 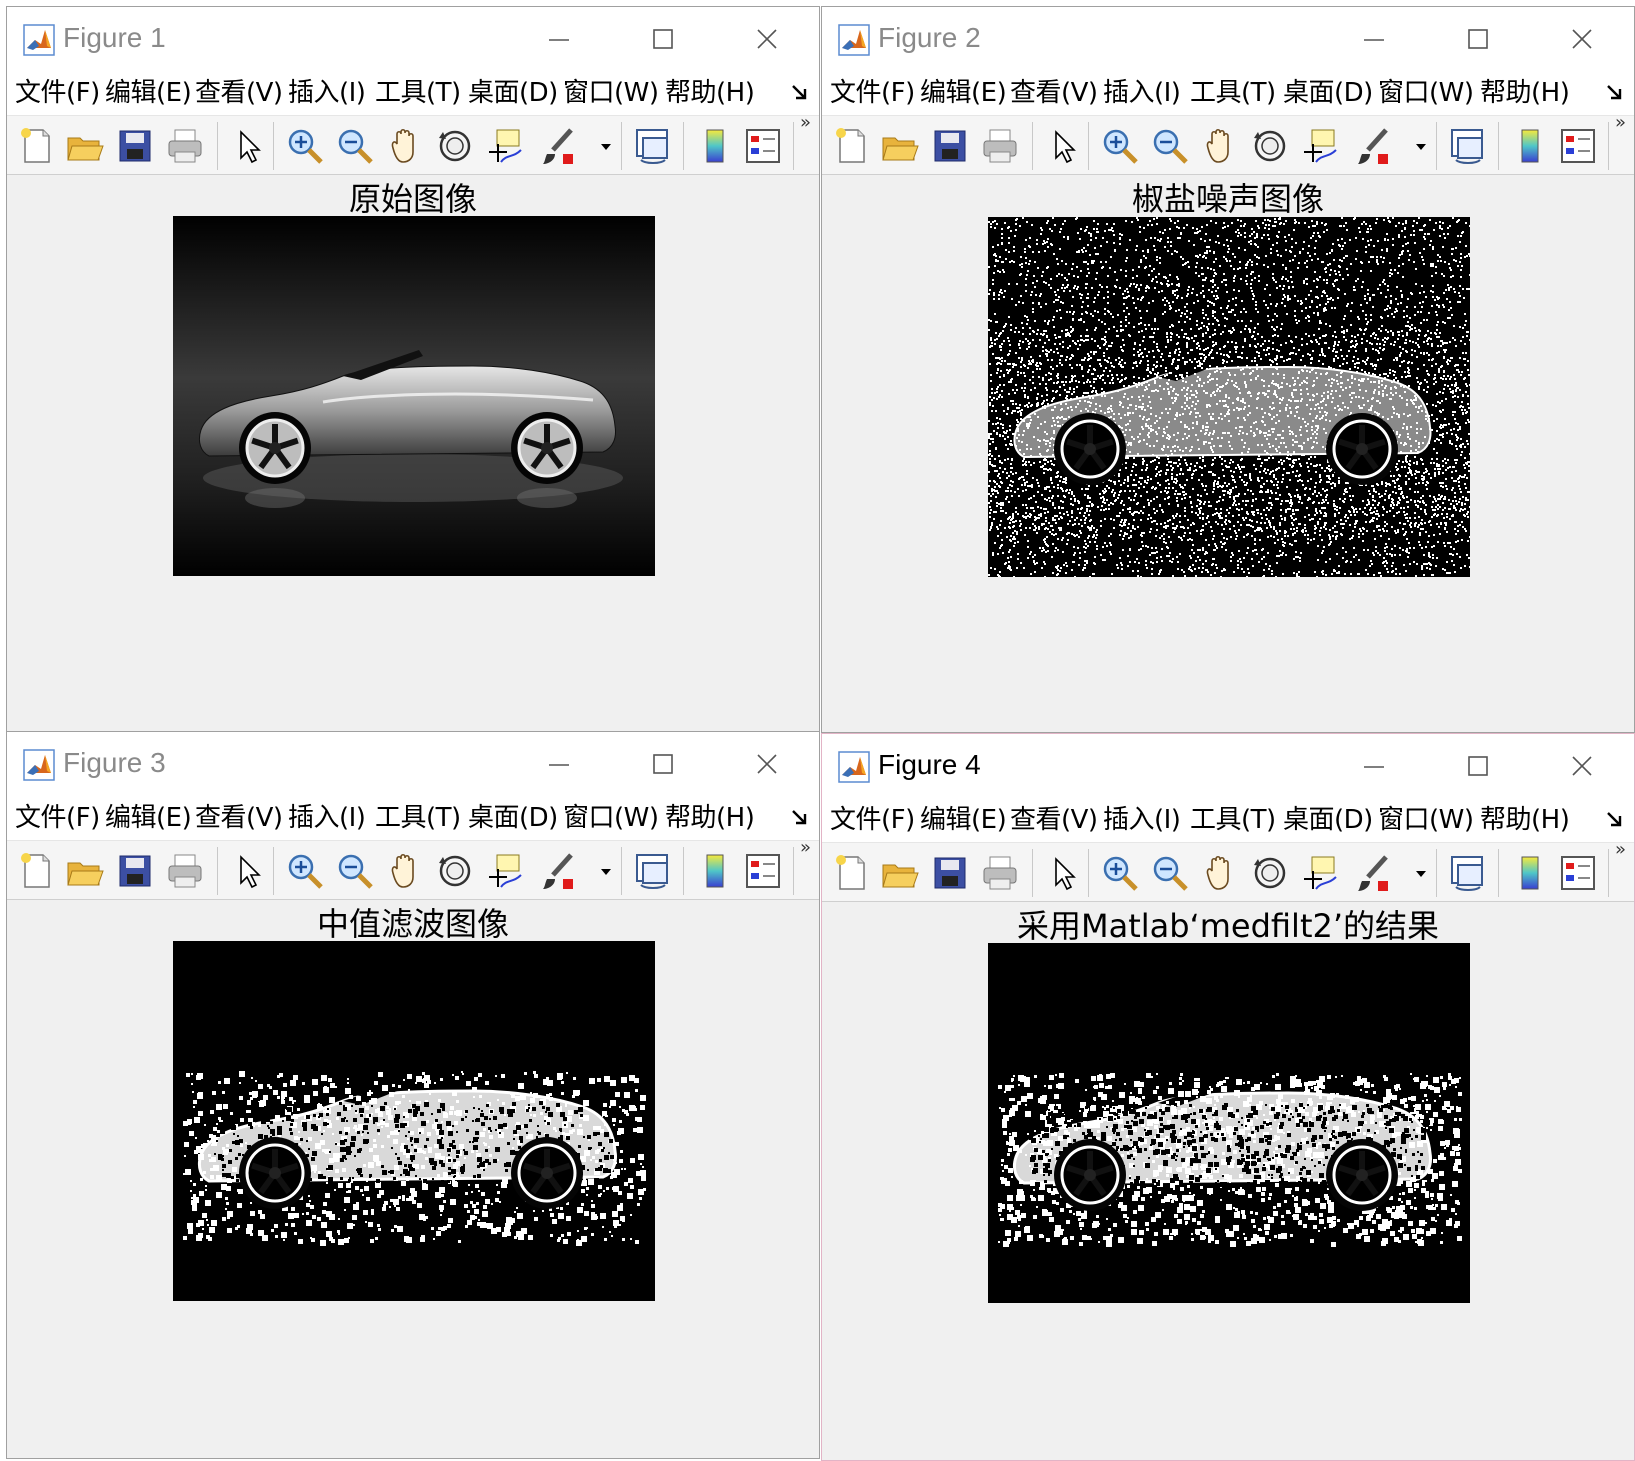 What do you see at coordinates (413, 764) in the screenshot?
I see `title-bar: Figure 3` at bounding box center [413, 764].